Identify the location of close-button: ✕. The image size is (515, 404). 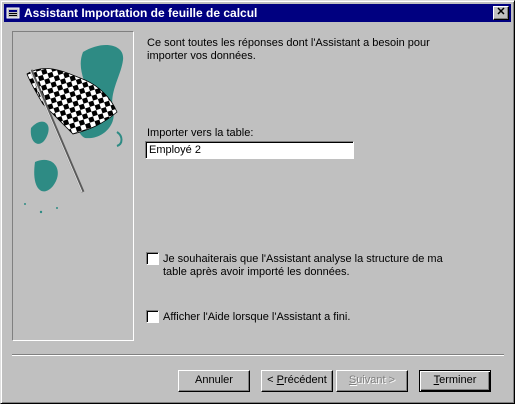
(501, 13).